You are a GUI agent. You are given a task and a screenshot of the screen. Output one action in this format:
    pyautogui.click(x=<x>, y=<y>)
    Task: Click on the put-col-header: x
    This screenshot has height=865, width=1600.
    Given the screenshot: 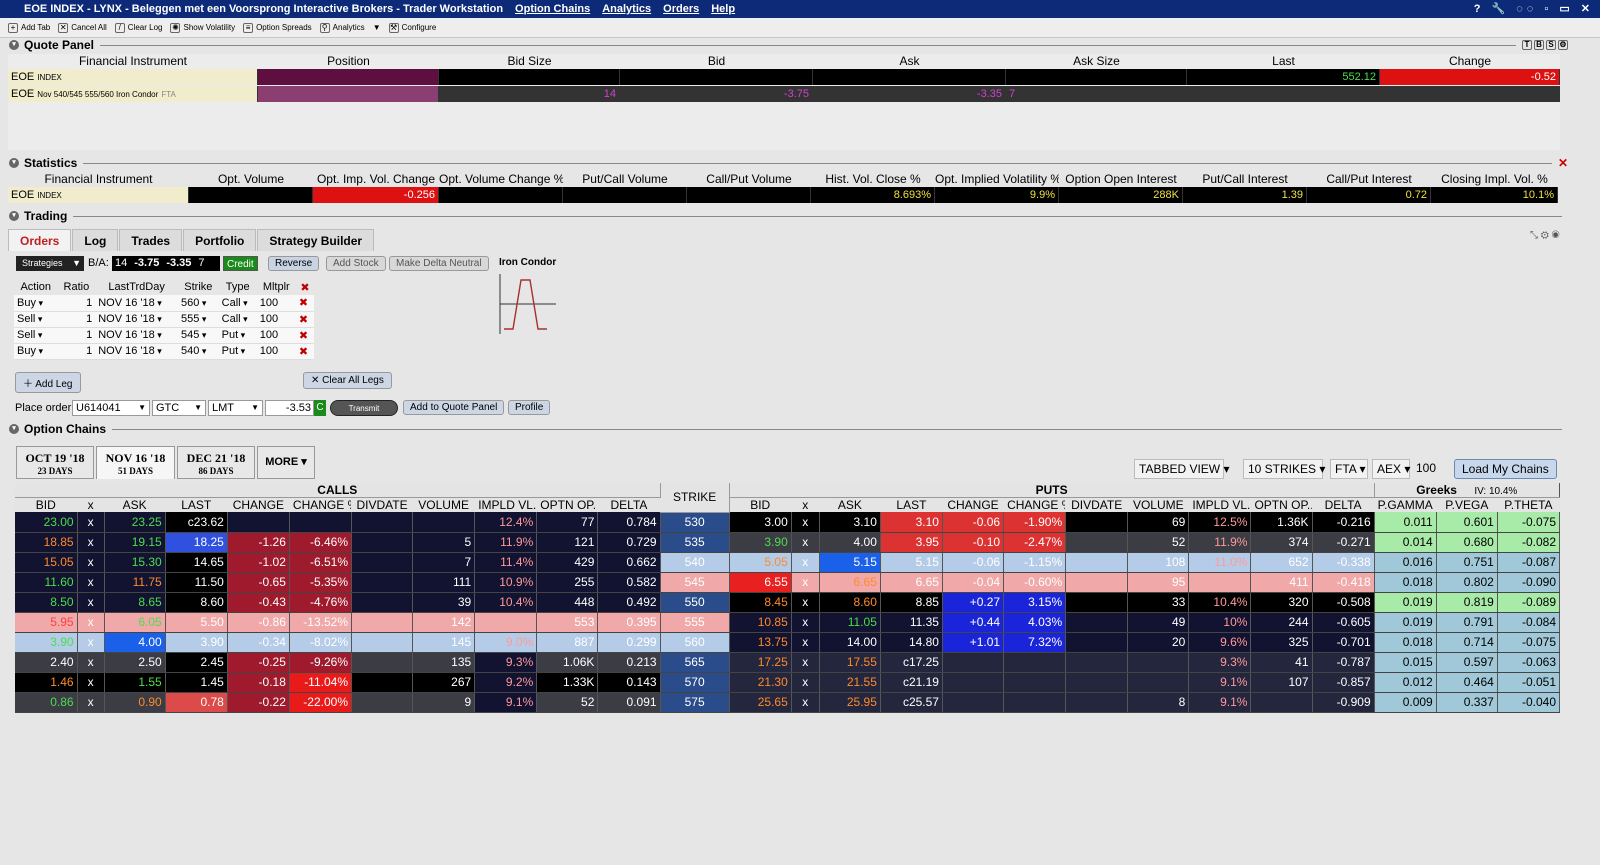 What is the action you would take?
    pyautogui.click(x=805, y=504)
    